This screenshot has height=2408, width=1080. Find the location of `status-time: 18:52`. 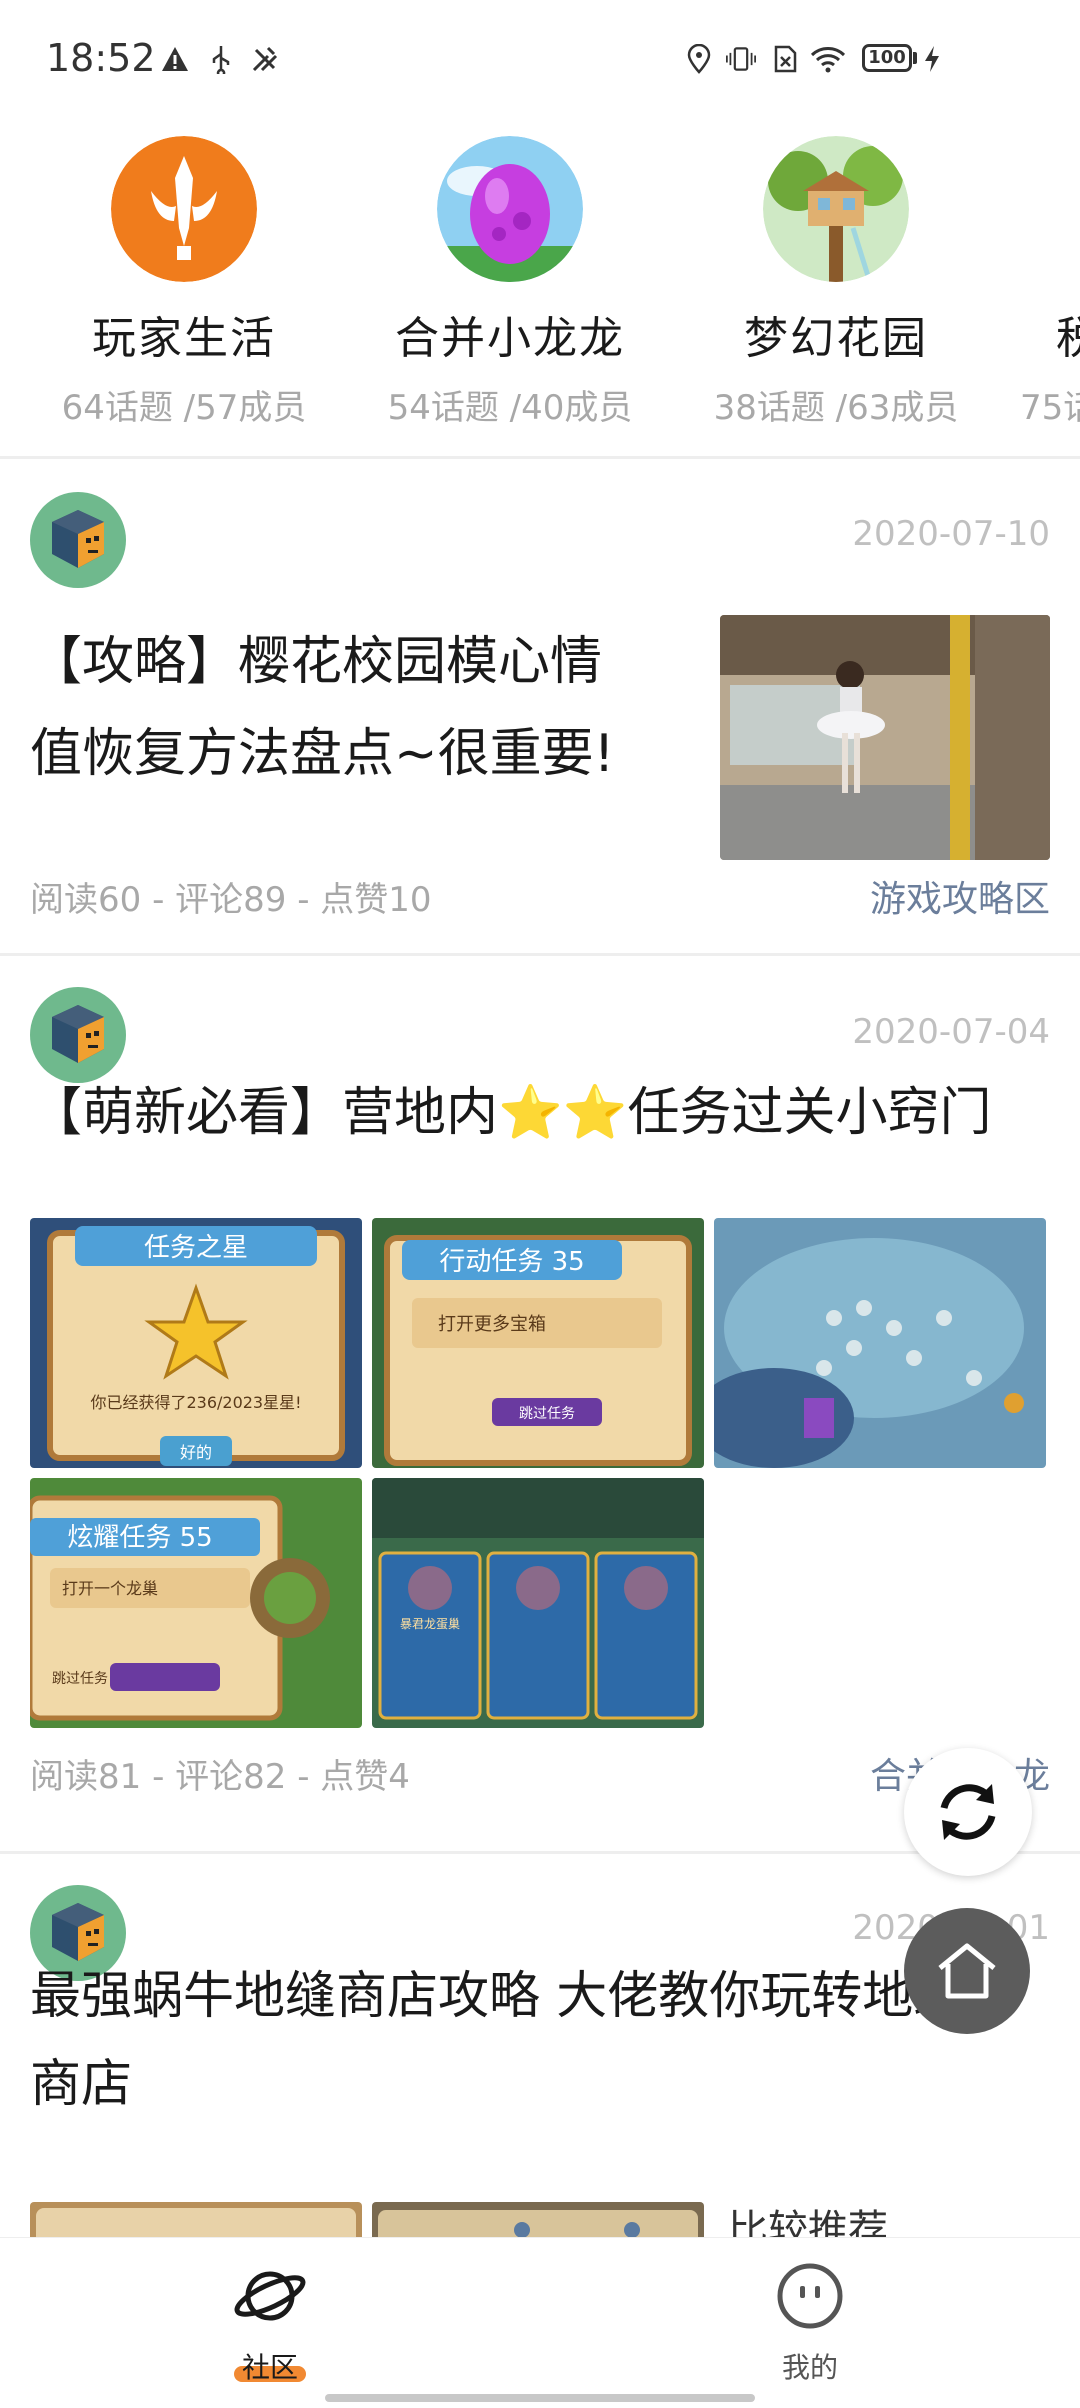

status-time: 18:52 is located at coordinates (101, 58).